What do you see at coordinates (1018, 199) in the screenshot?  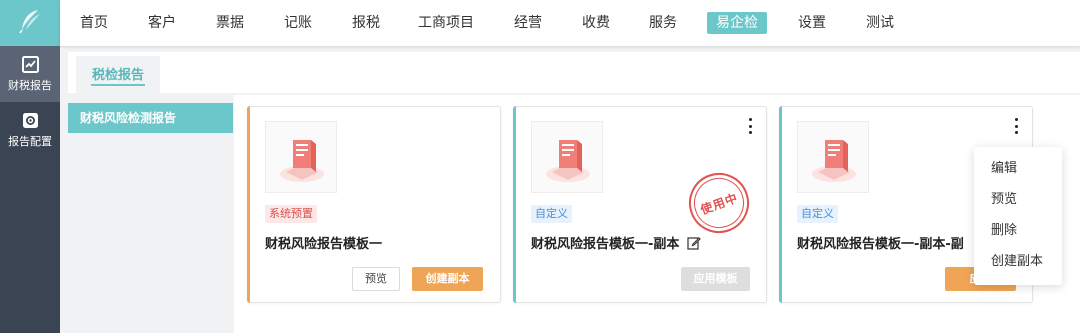 I see `menu-item-preview: 预览` at bounding box center [1018, 199].